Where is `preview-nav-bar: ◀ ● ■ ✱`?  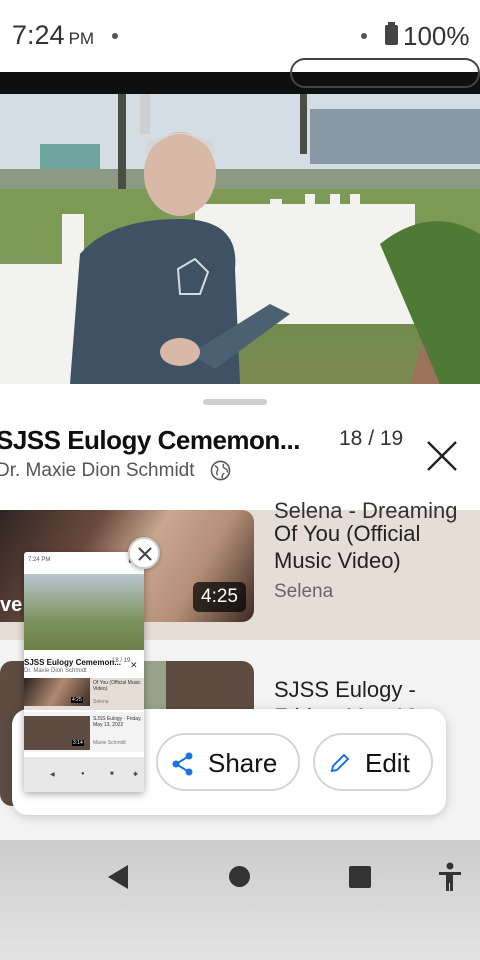 preview-nav-bar: ◀ ● ■ ✱ is located at coordinates (84, 774).